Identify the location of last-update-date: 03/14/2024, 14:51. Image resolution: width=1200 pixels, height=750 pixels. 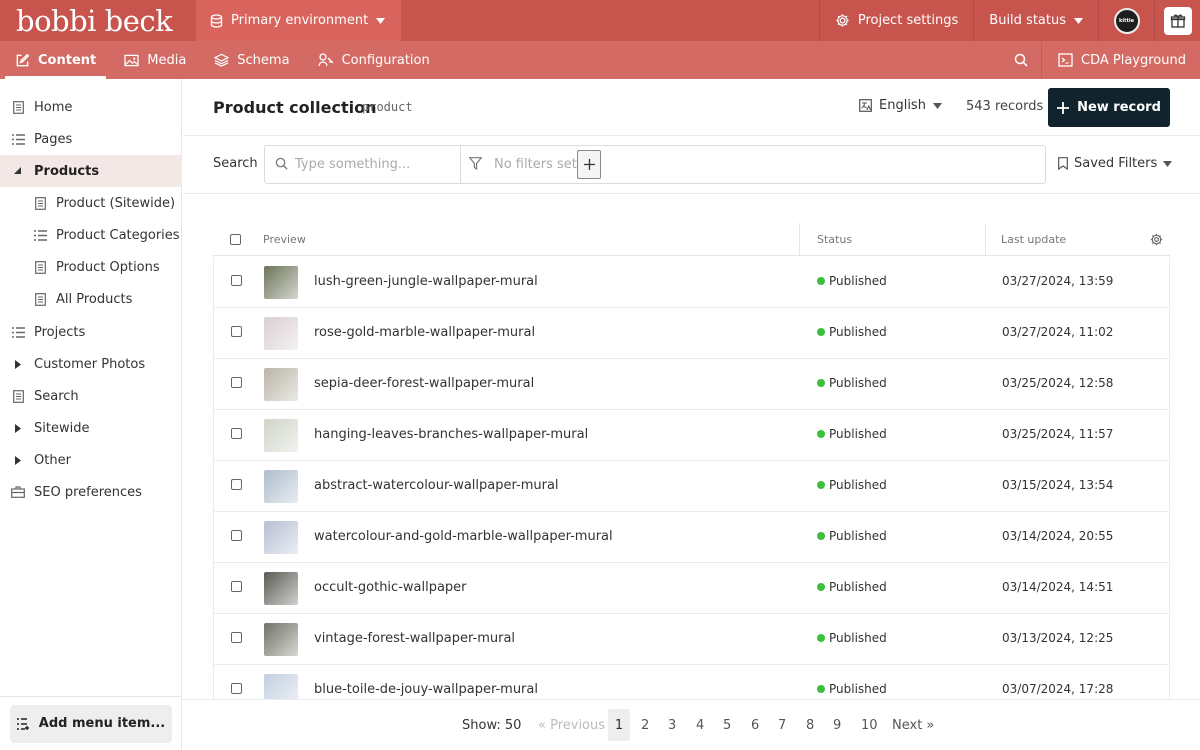
(1058, 587).